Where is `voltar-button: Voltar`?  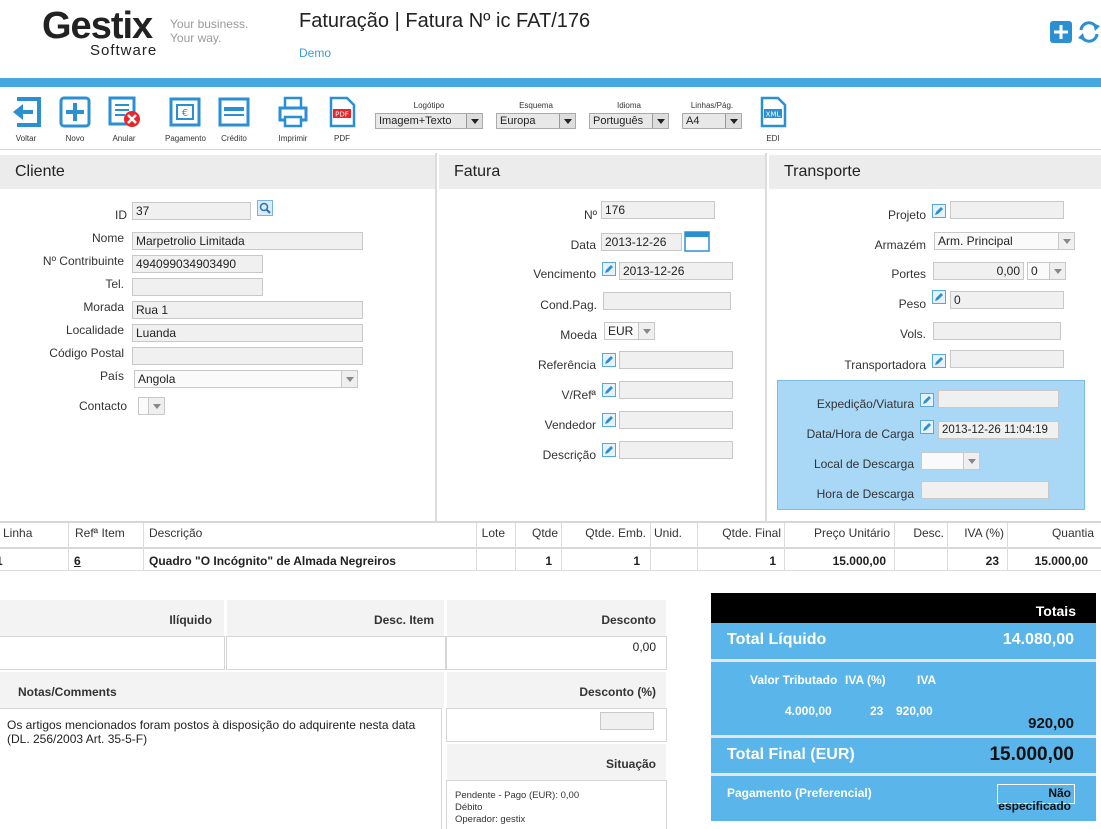
voltar-button: Voltar is located at coordinates (26, 119).